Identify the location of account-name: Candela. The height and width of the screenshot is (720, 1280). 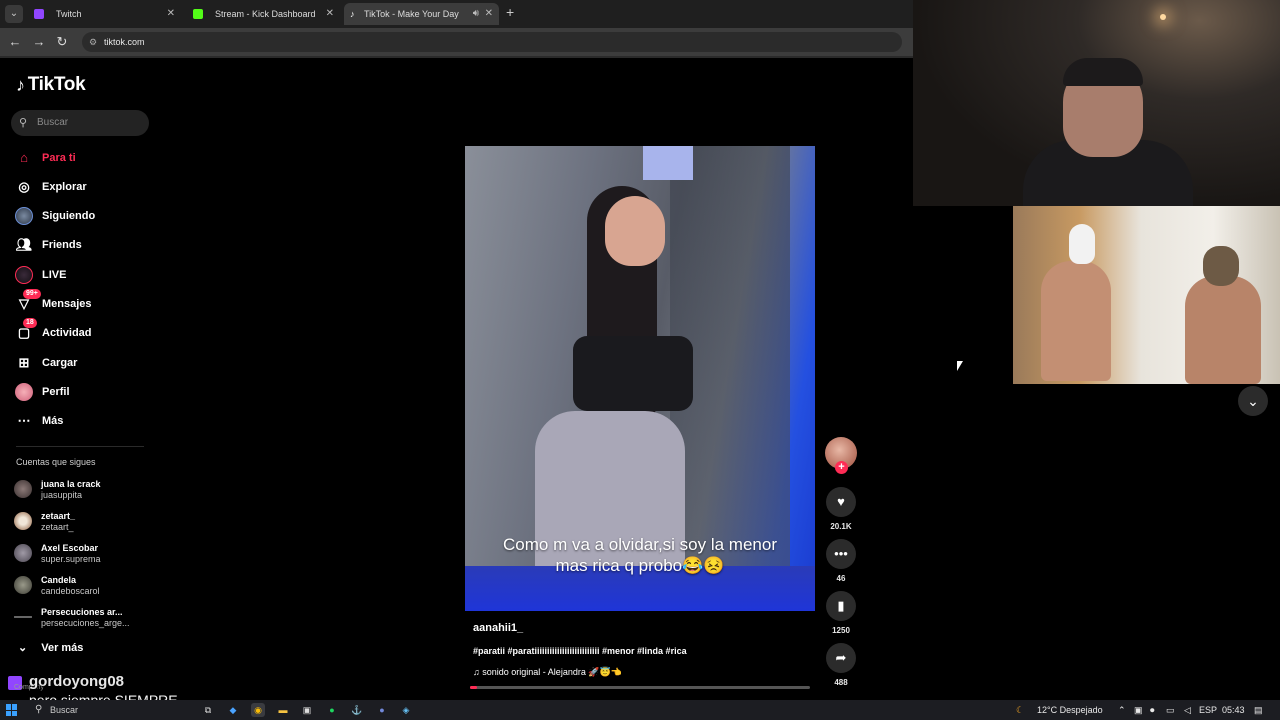
(59, 579).